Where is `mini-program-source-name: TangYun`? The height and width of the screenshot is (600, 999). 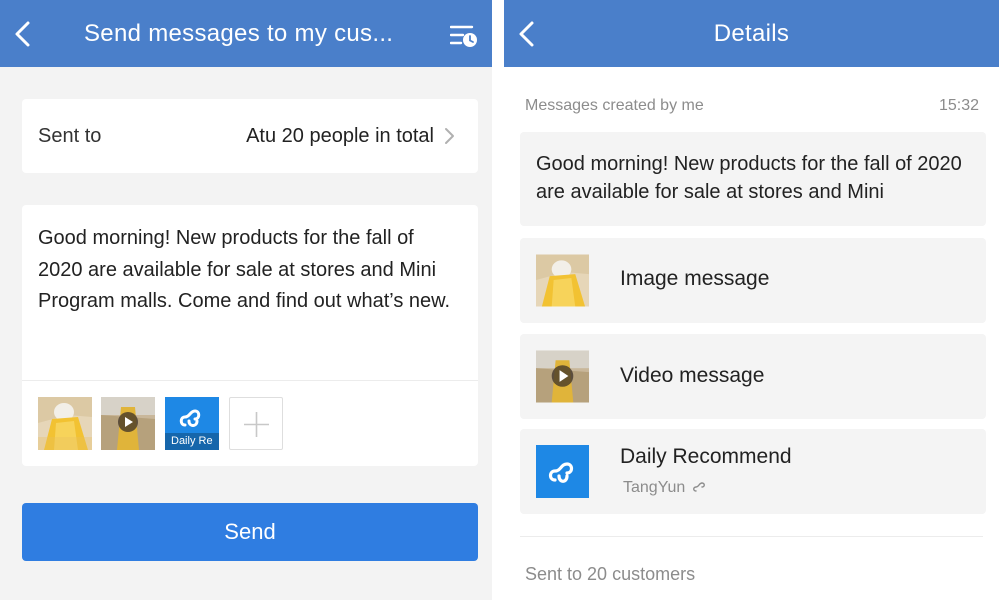
mini-program-source-name: TangYun is located at coordinates (654, 487).